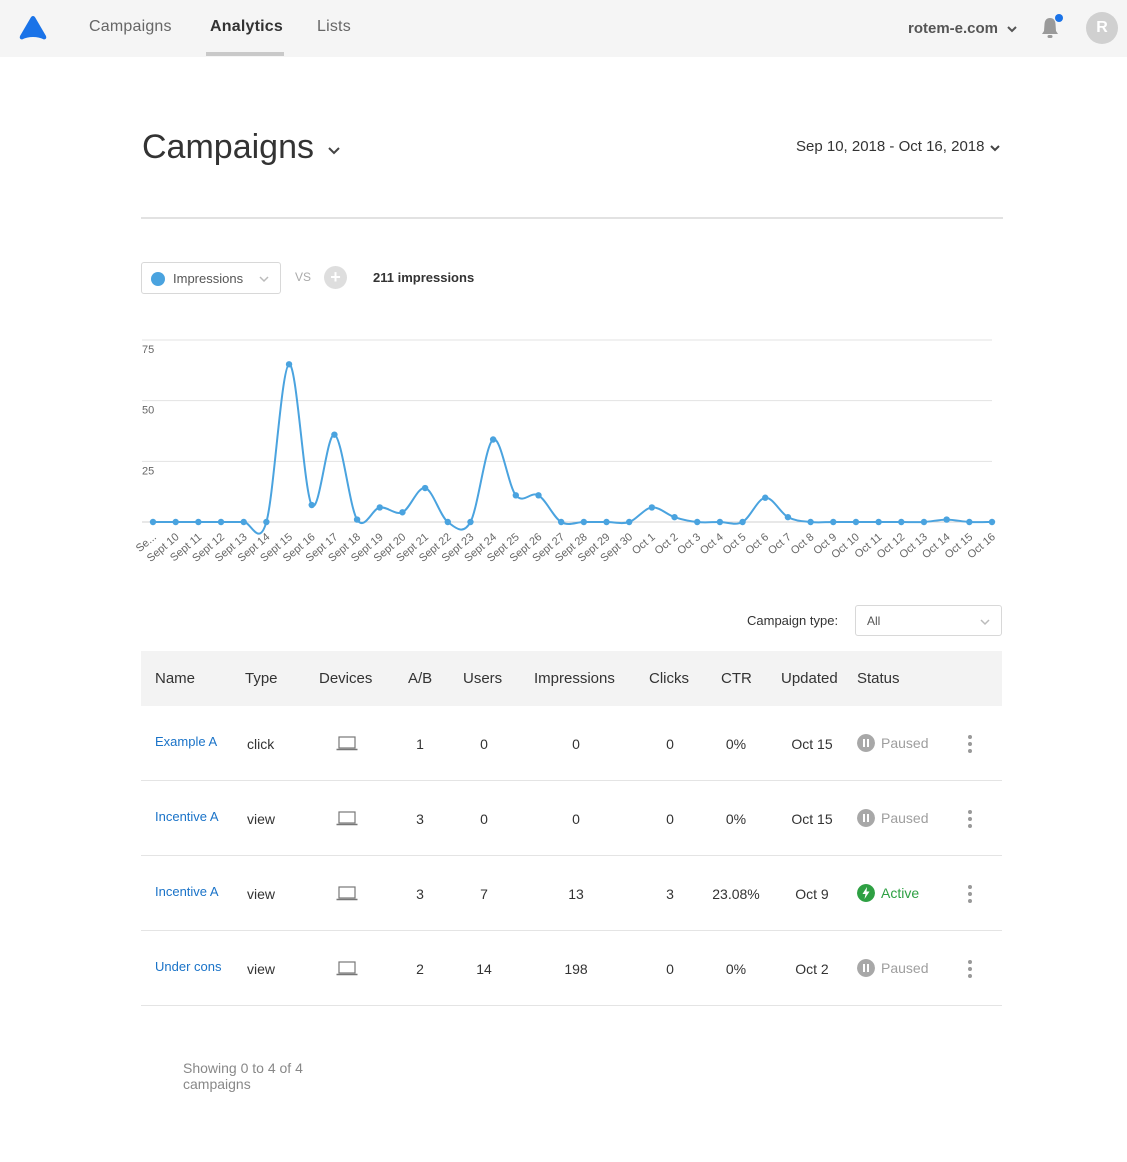 The width and height of the screenshot is (1127, 1162). What do you see at coordinates (420, 678) in the screenshot?
I see `column-header-ab: A/B` at bounding box center [420, 678].